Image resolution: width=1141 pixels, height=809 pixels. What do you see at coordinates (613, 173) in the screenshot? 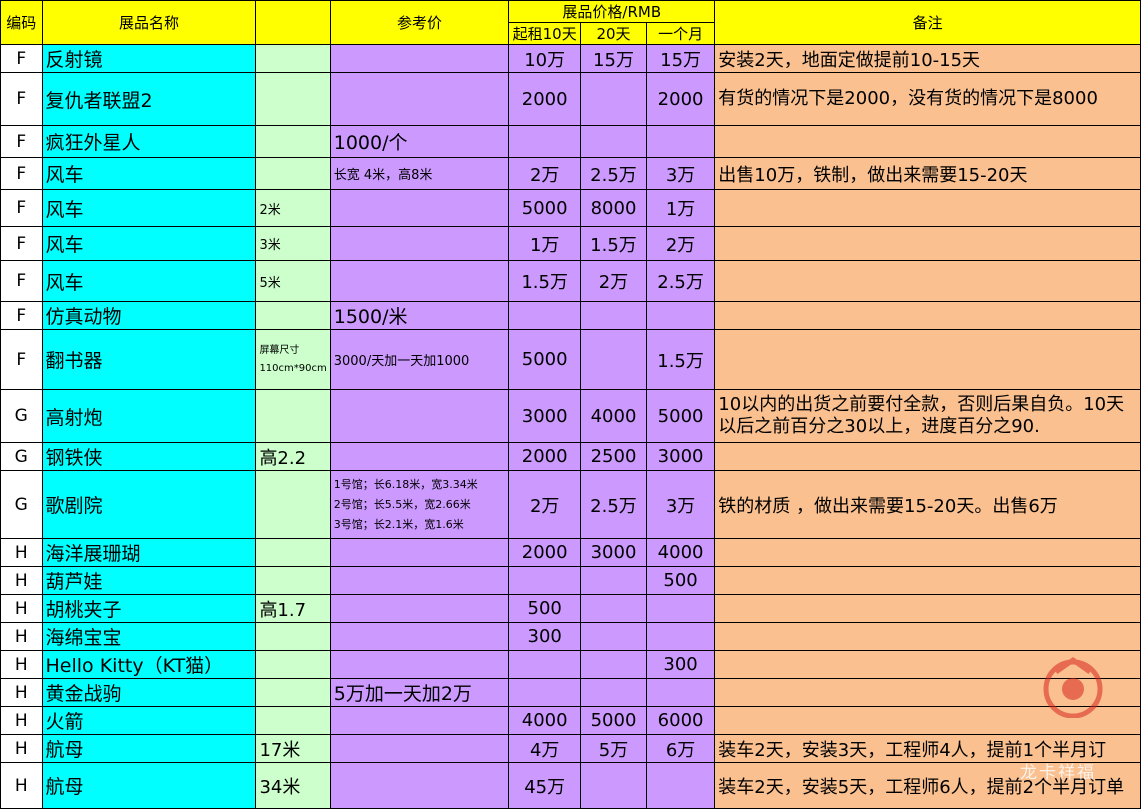
I see `price-20-days-cell: 2.5万` at bounding box center [613, 173].